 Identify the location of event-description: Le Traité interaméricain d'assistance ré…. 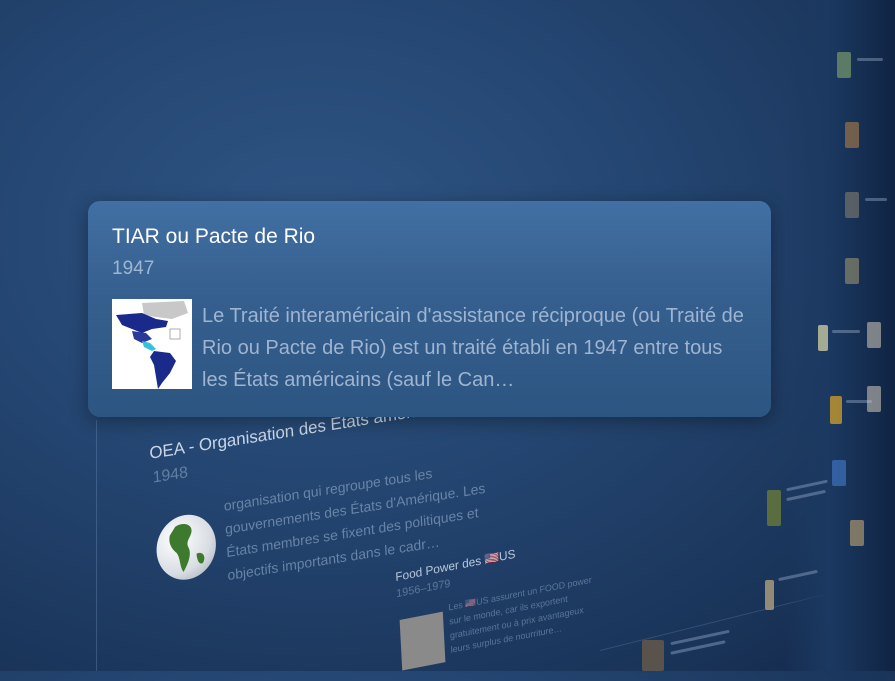
(473, 348).